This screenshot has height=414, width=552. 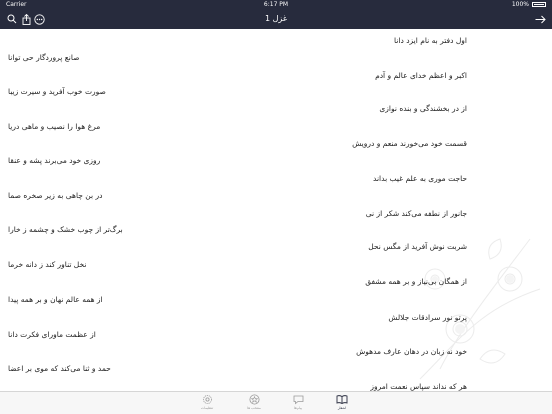 What do you see at coordinates (207, 399) in the screenshot?
I see `gear-icon` at bounding box center [207, 399].